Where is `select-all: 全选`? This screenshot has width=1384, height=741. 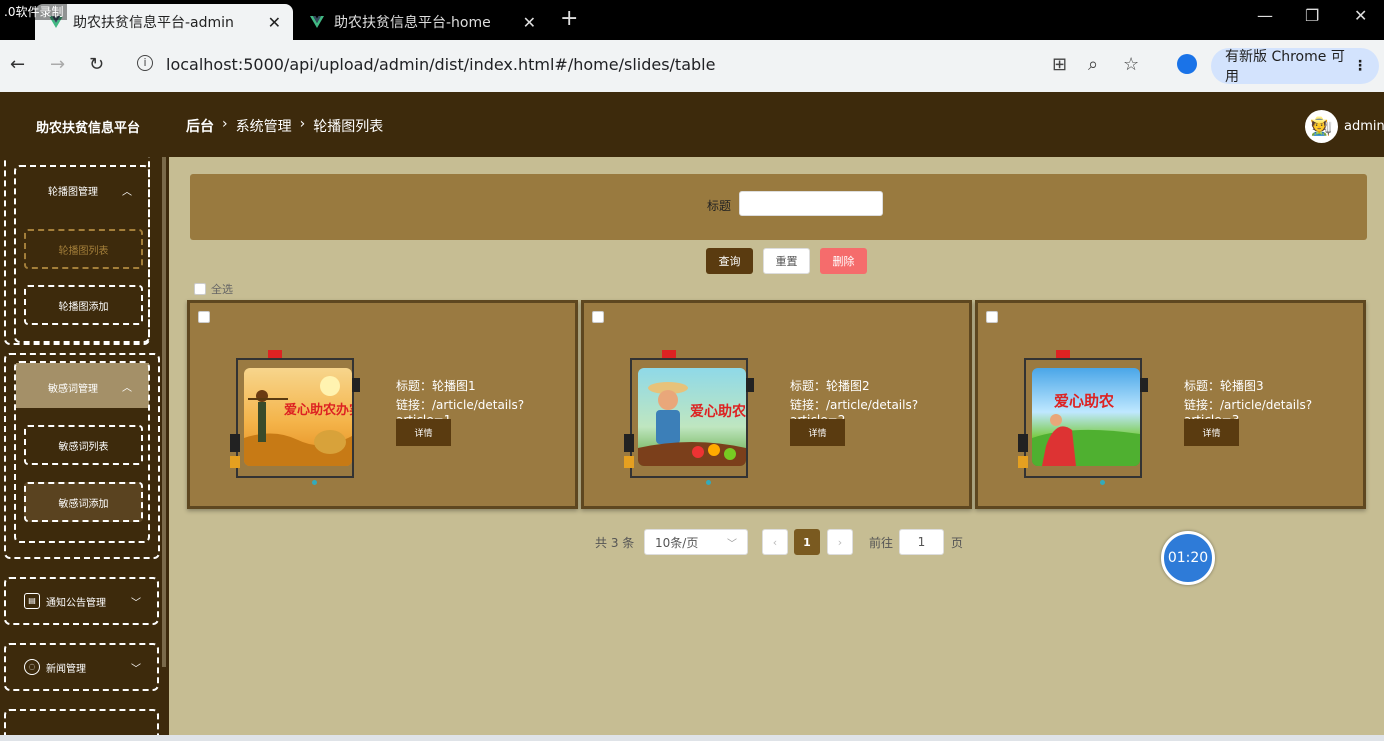
select-all: 全选 is located at coordinates (213, 289).